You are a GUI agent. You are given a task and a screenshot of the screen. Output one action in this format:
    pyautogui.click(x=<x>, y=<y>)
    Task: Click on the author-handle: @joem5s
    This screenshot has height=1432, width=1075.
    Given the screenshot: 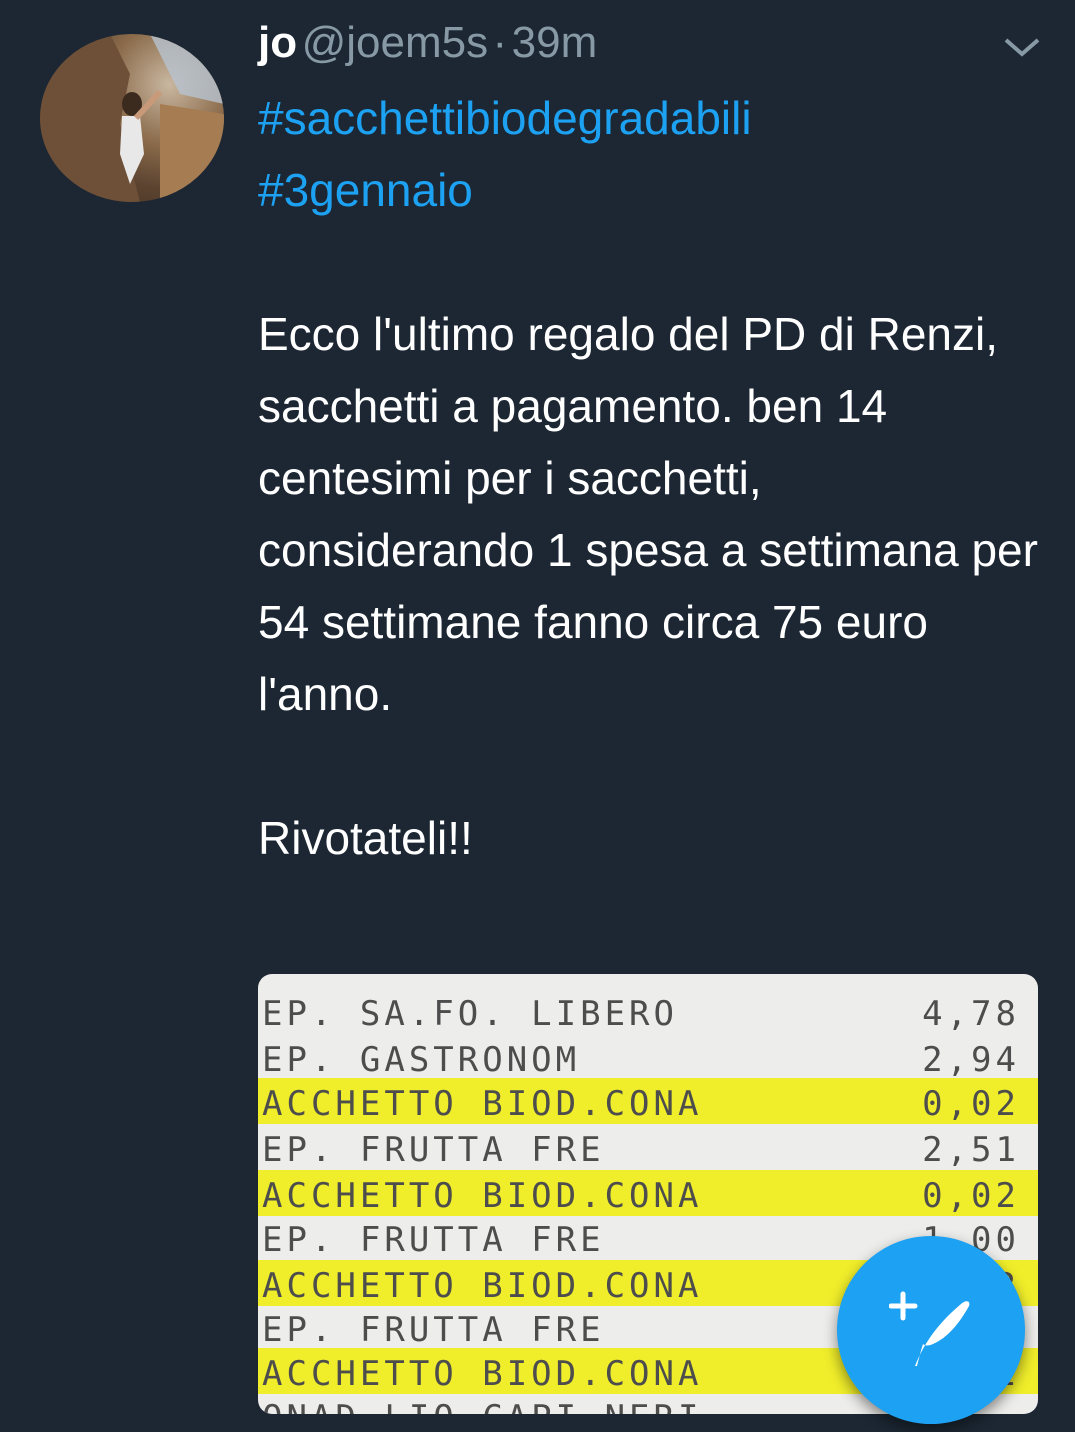 What is the action you would take?
    pyautogui.click(x=395, y=42)
    